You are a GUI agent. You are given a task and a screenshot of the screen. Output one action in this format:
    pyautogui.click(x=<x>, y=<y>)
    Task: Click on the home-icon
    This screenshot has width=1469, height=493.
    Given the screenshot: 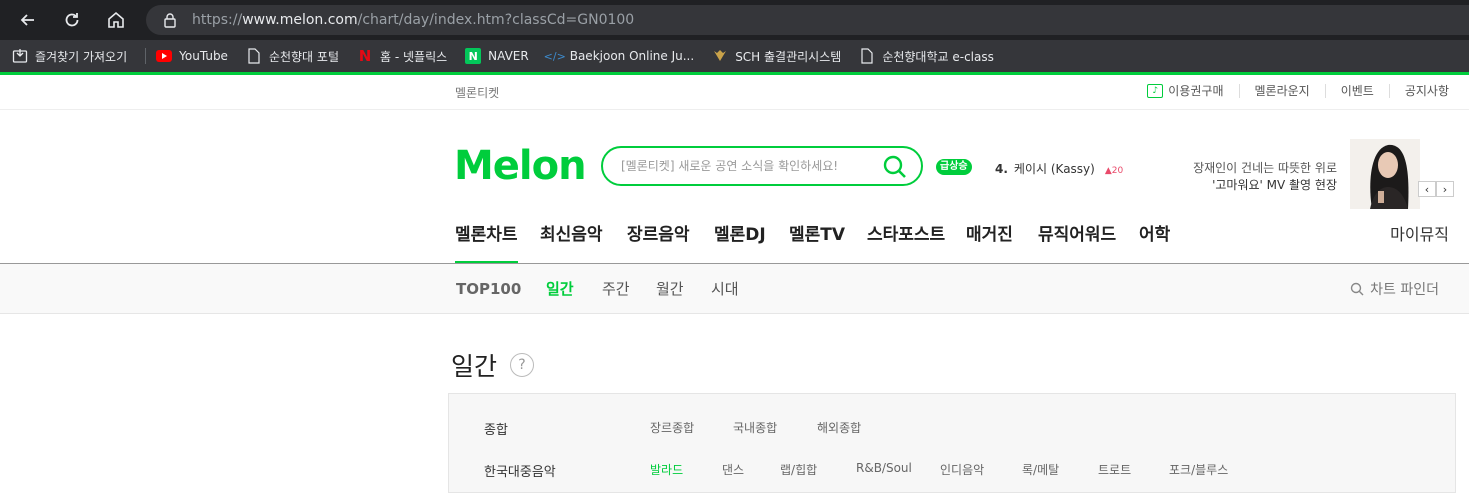 What is the action you would take?
    pyautogui.click(x=116, y=19)
    